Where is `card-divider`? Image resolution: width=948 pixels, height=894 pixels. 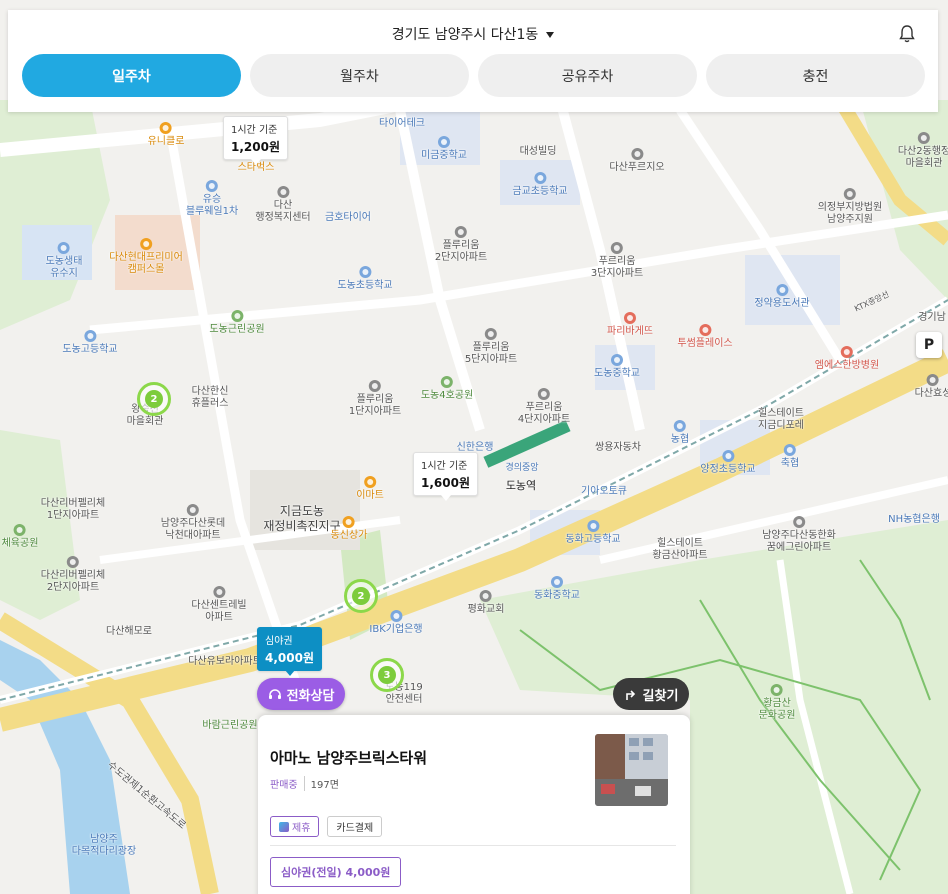
card-divider is located at coordinates (473, 845).